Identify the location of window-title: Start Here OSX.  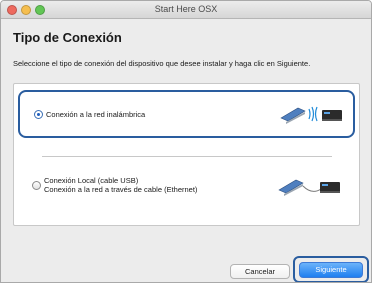
(186, 9).